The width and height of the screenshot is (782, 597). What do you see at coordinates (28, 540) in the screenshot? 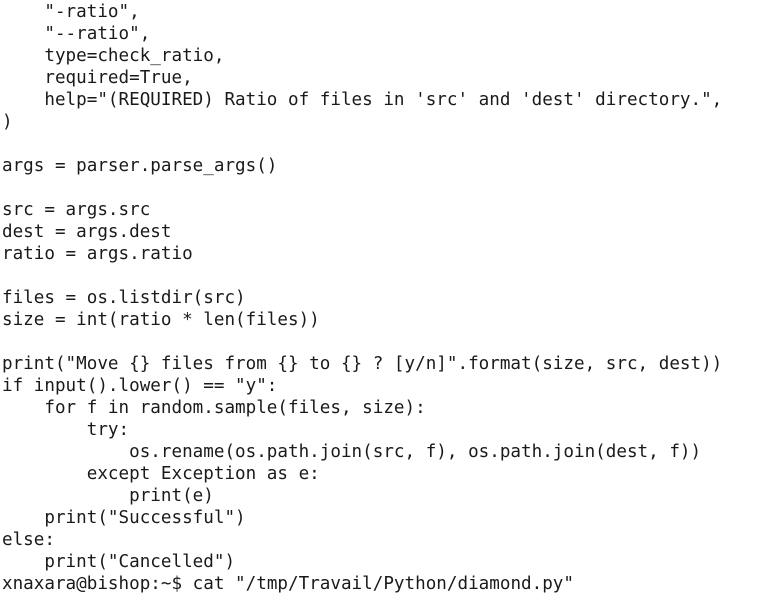
I see `output-line: else:` at bounding box center [28, 540].